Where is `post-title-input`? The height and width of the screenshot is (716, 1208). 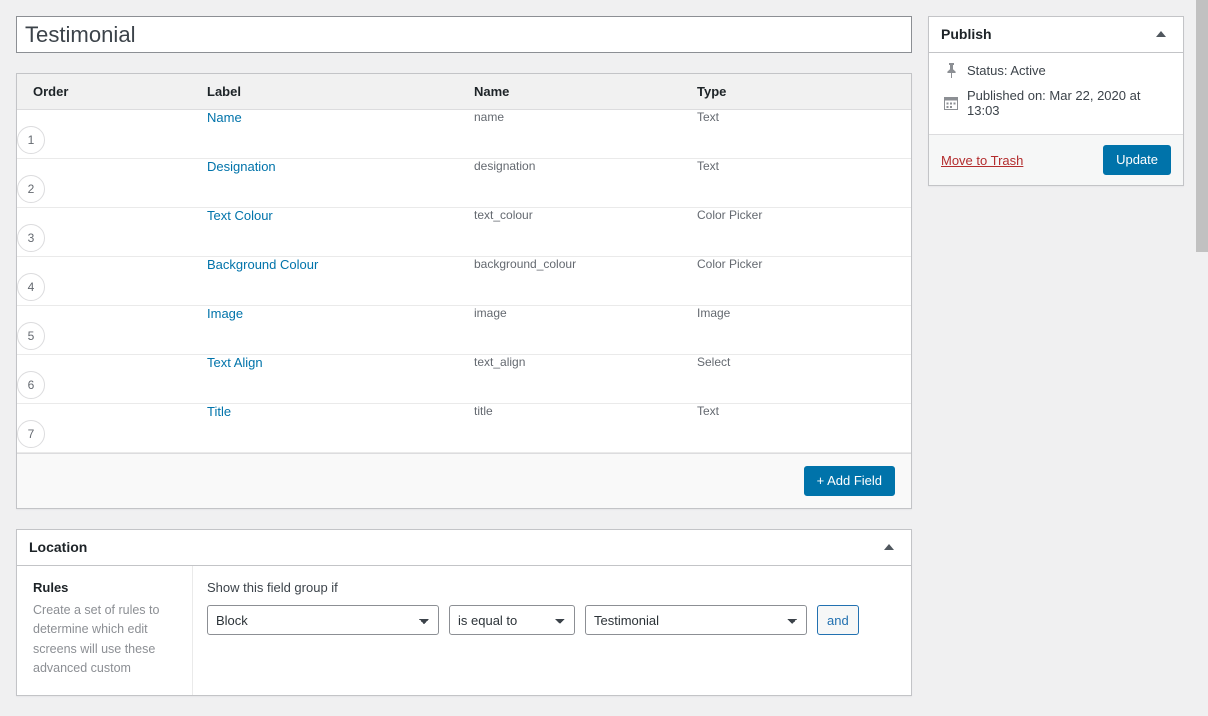 post-title-input is located at coordinates (464, 34).